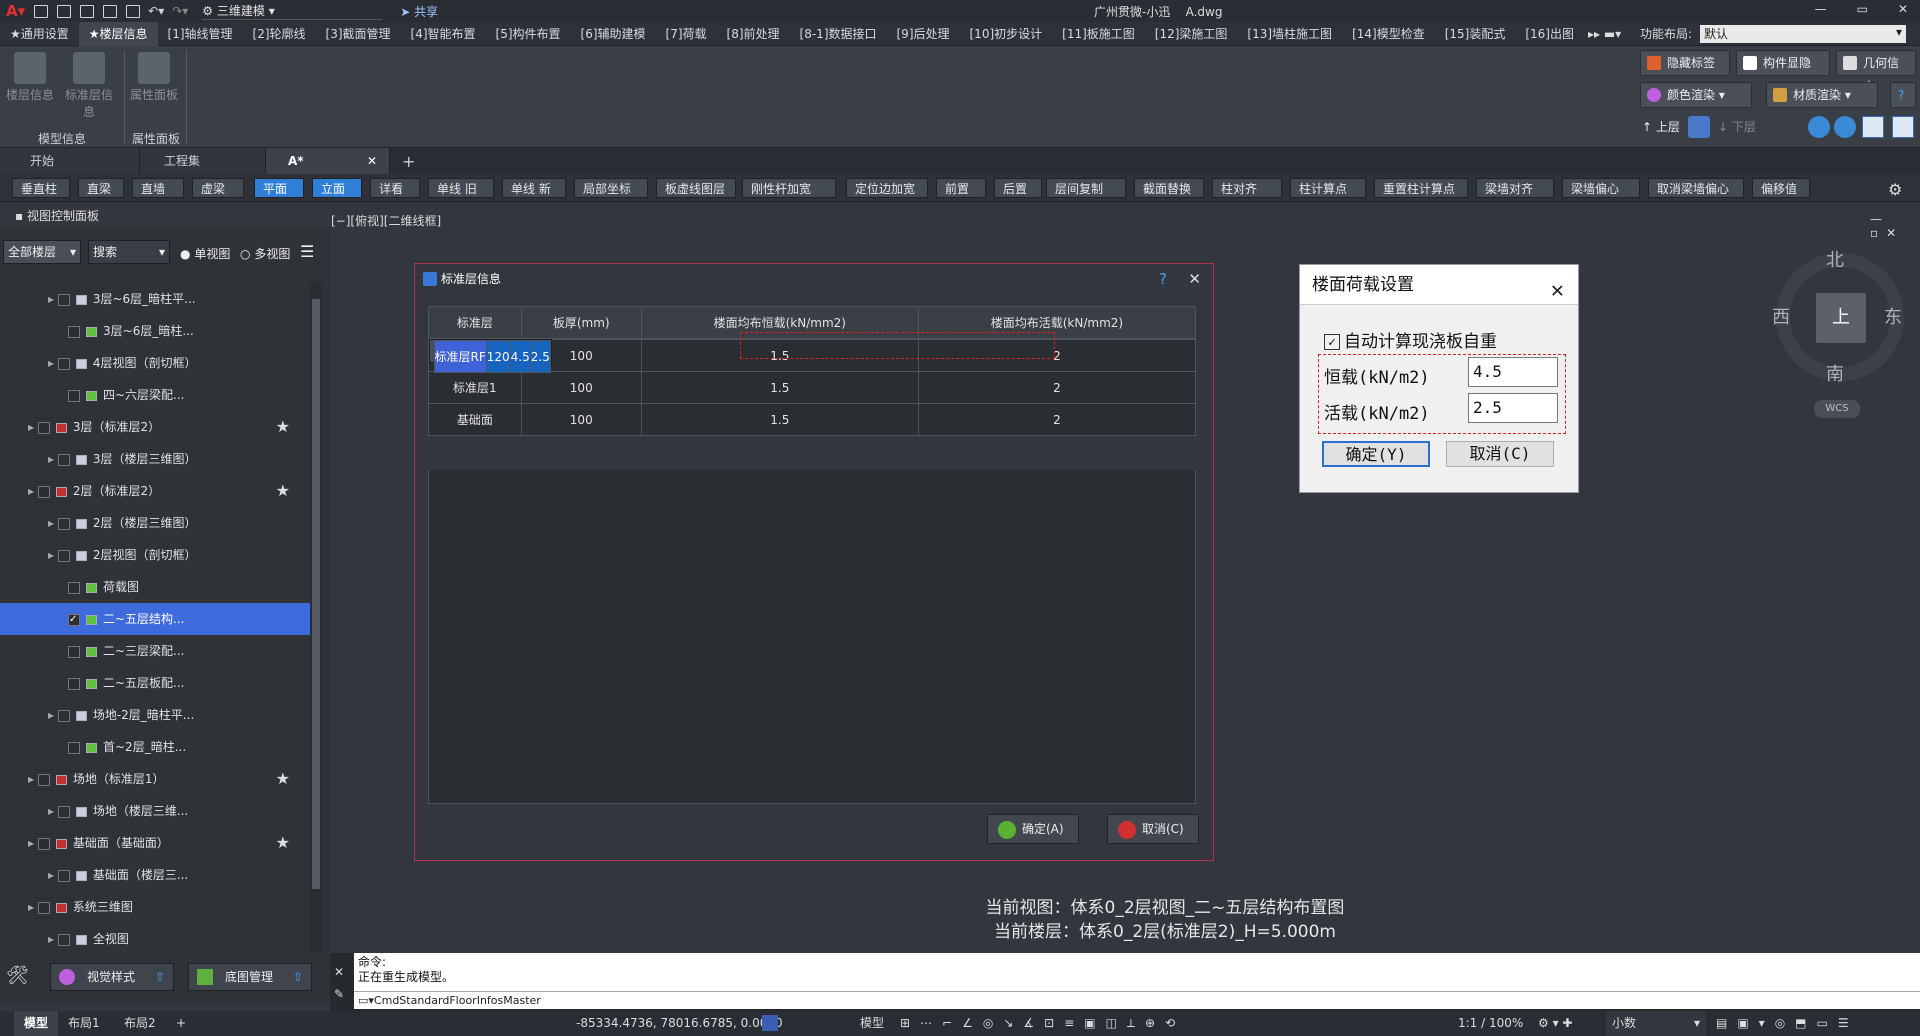 The height and width of the screenshot is (1036, 1920). What do you see at coordinates (84, 1023) in the screenshot?
I see `tab-layout1: 布局1` at bounding box center [84, 1023].